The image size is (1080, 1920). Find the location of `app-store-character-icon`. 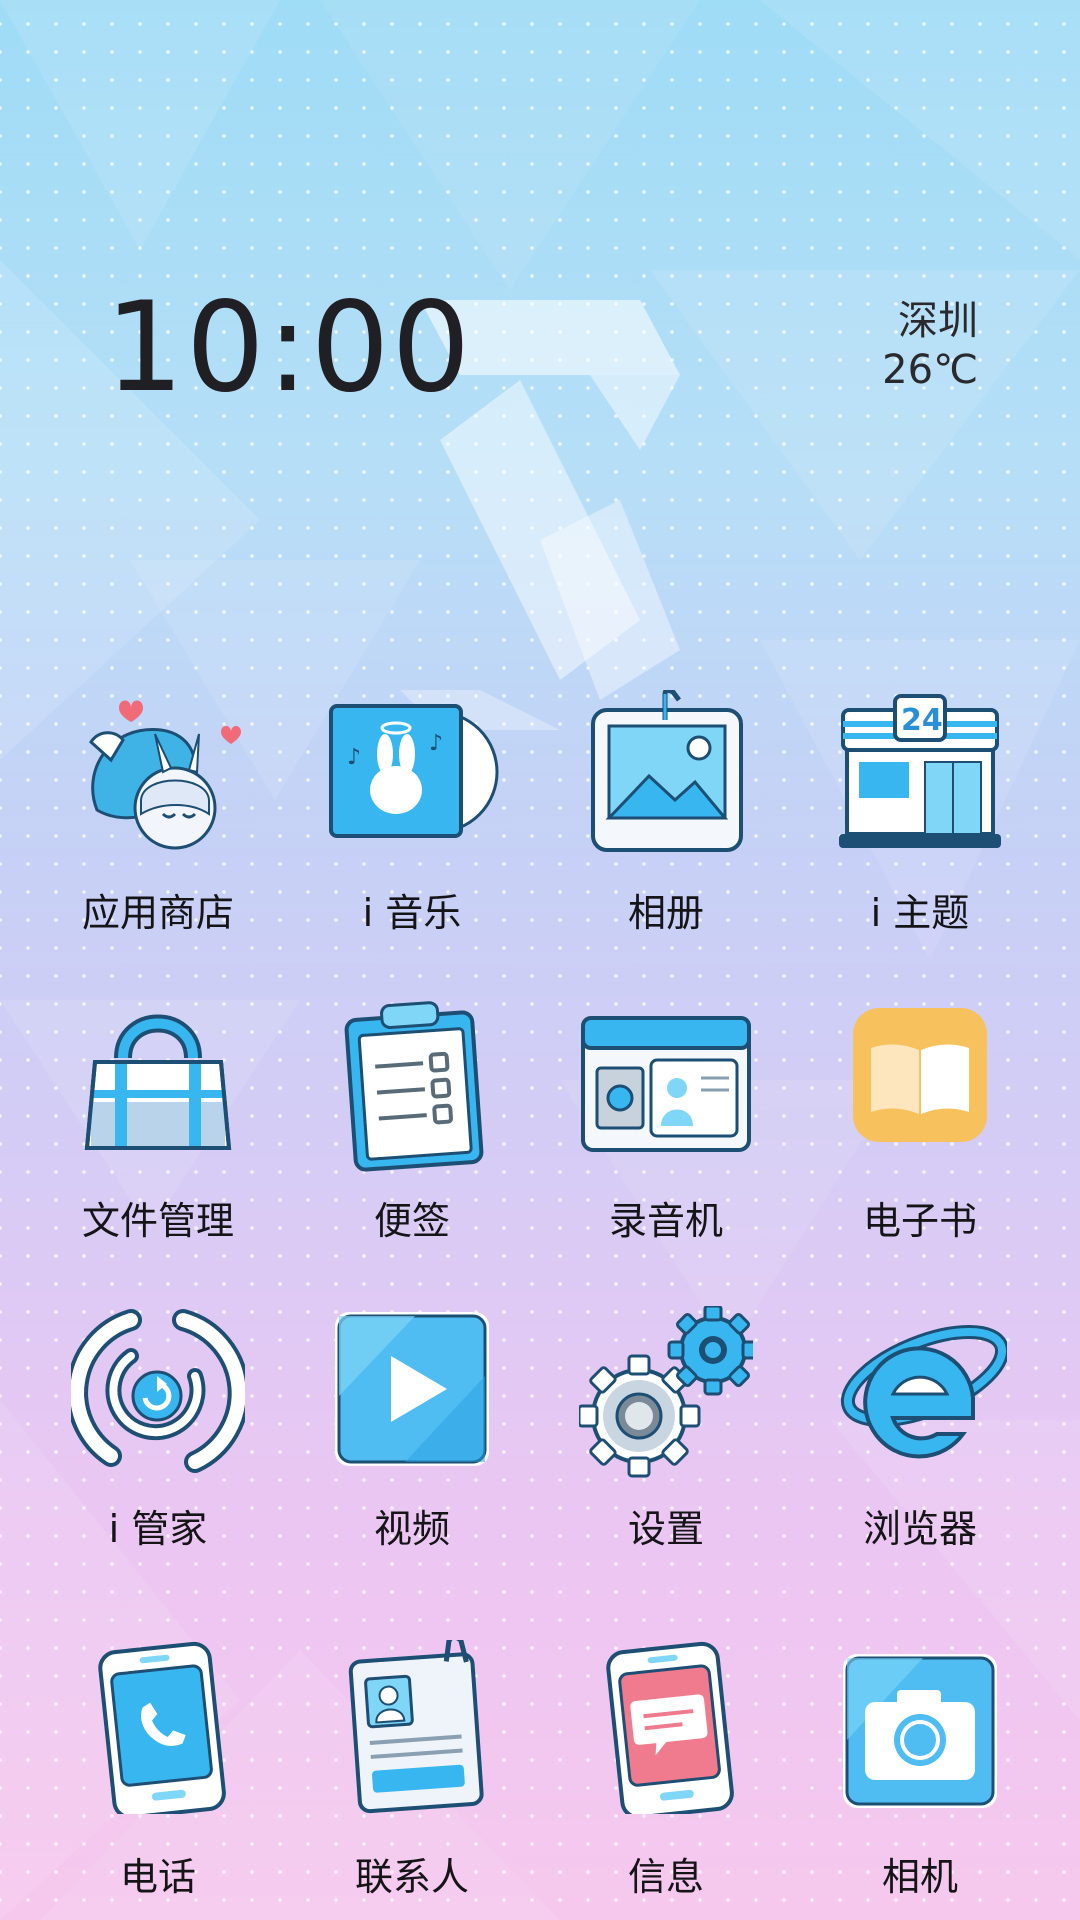

app-store-character-icon is located at coordinates (158, 777).